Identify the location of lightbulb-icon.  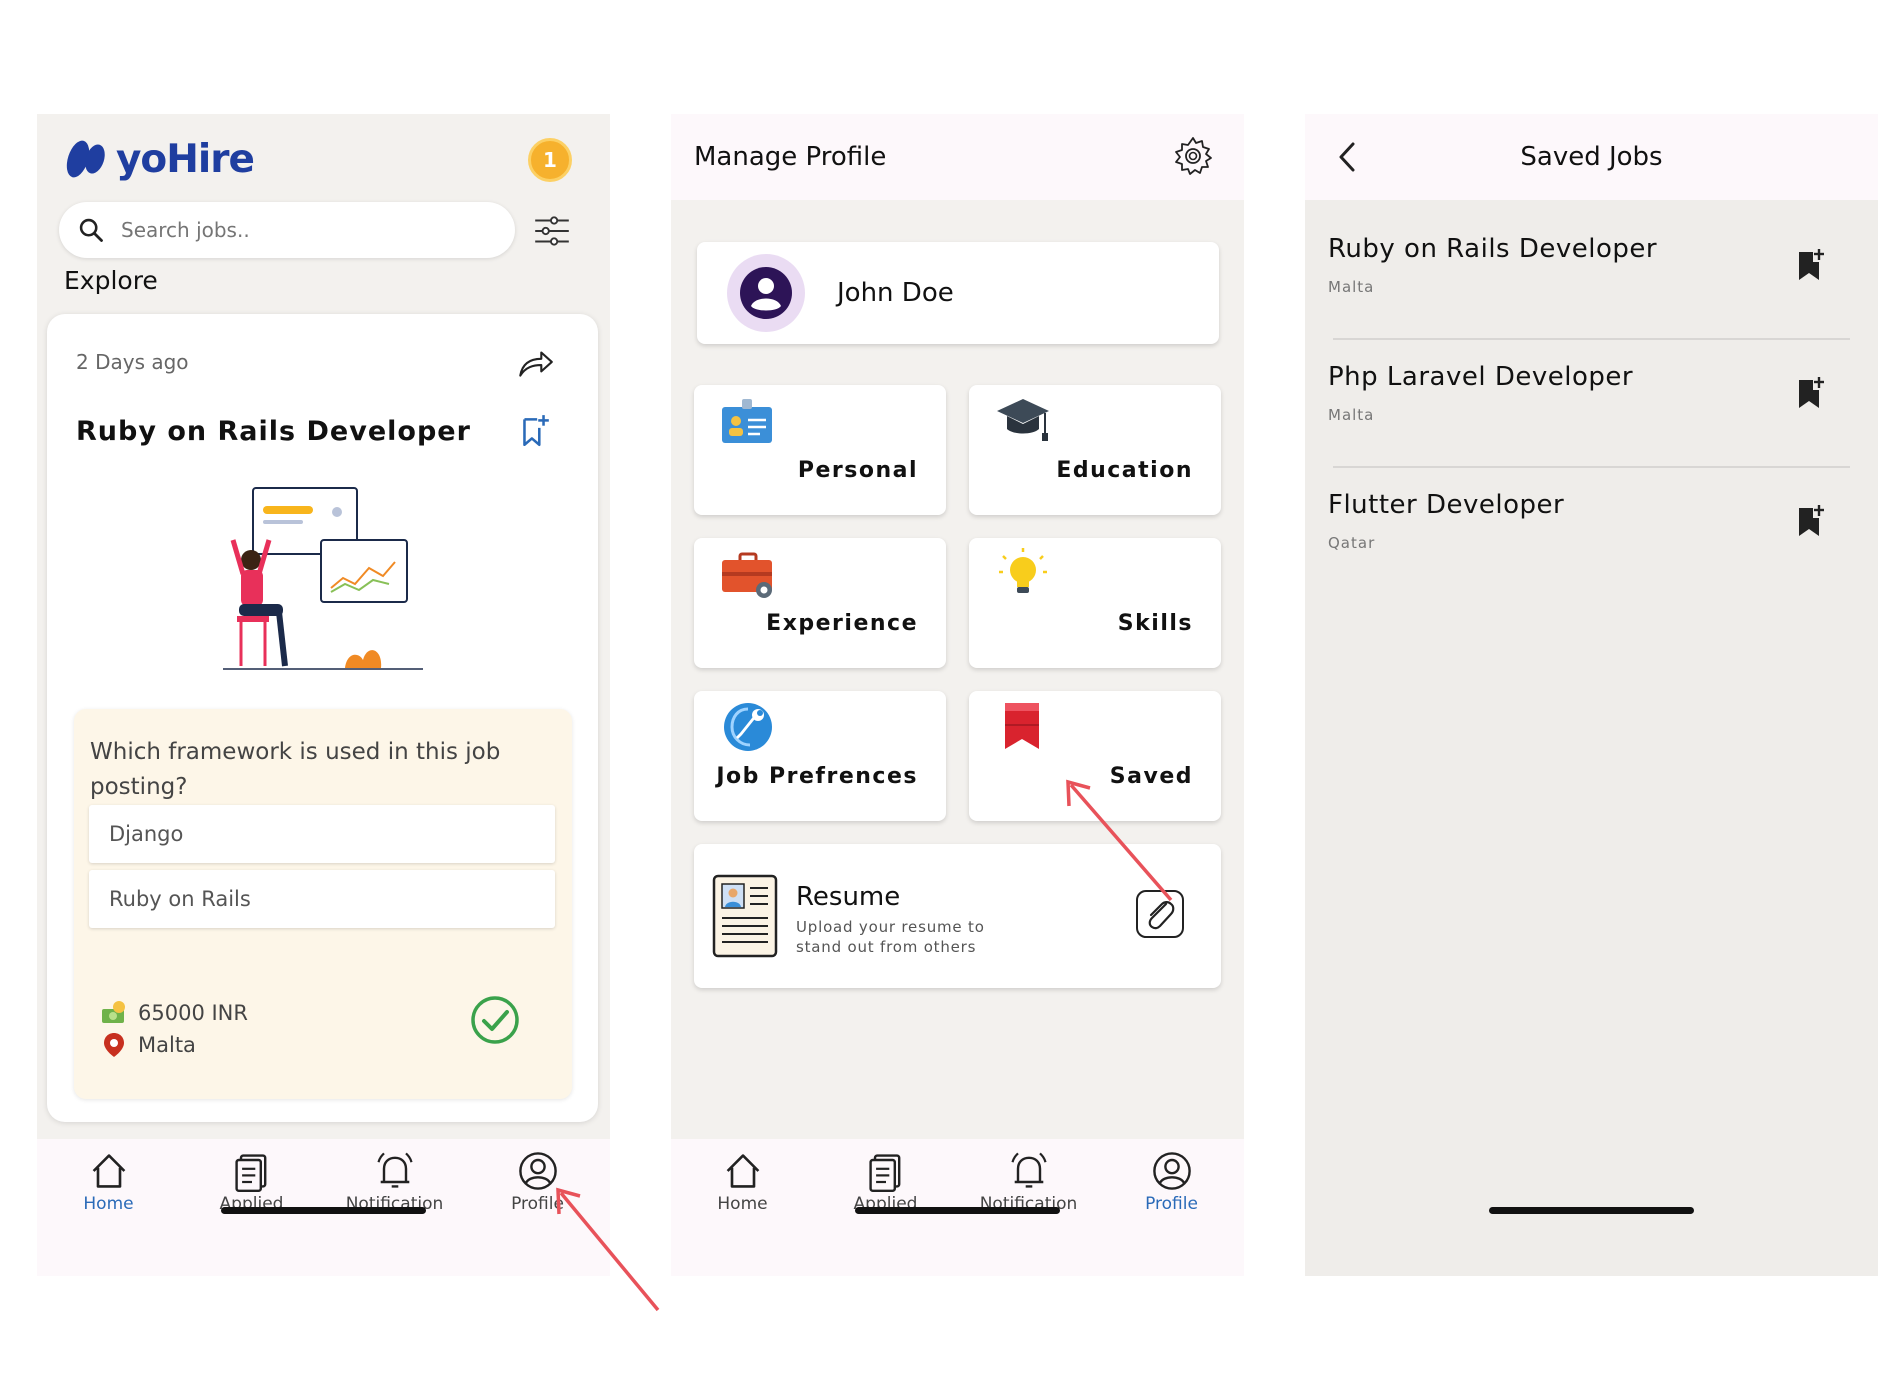
(1023, 570).